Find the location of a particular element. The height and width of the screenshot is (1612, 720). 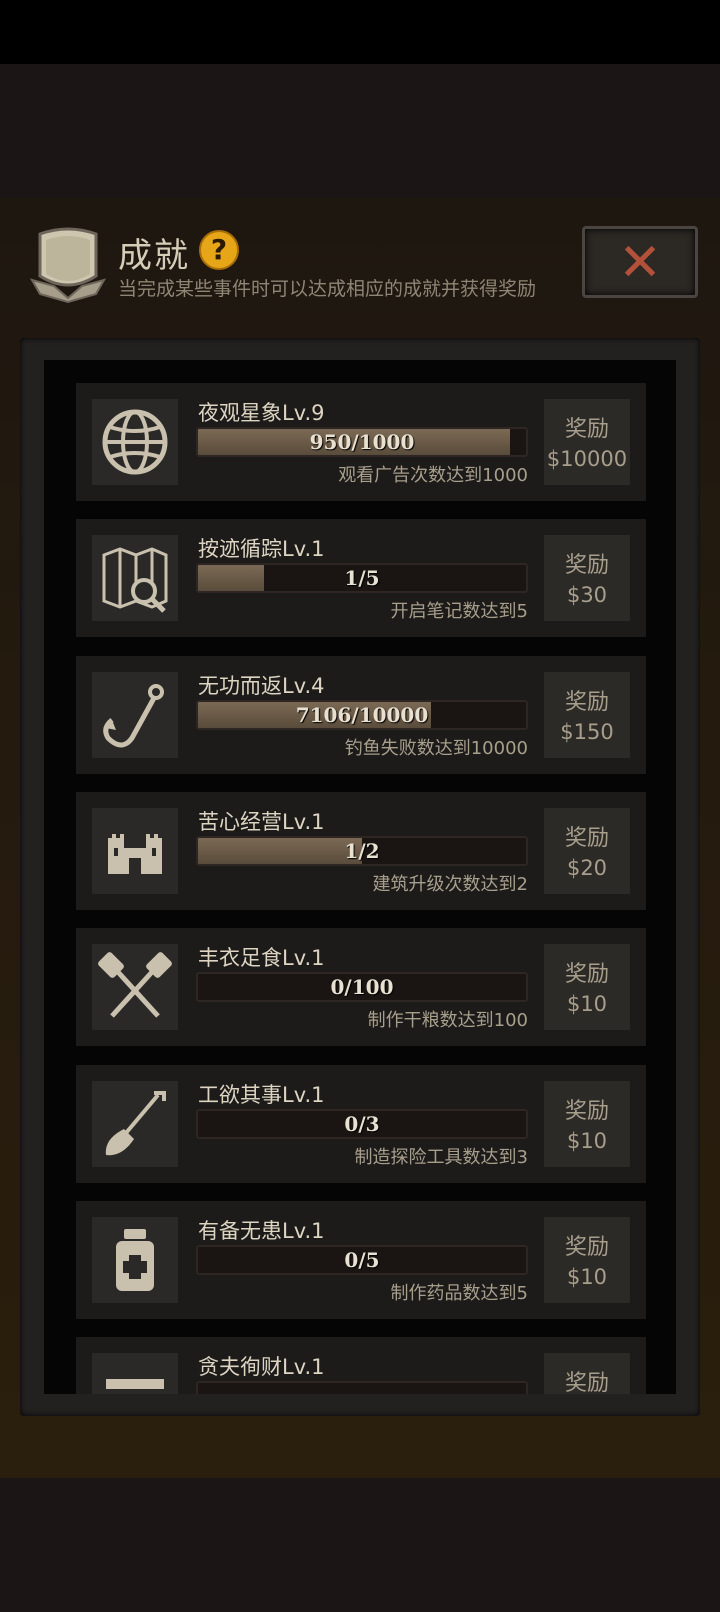

progress-bar: 0/100 is located at coordinates (362, 987).